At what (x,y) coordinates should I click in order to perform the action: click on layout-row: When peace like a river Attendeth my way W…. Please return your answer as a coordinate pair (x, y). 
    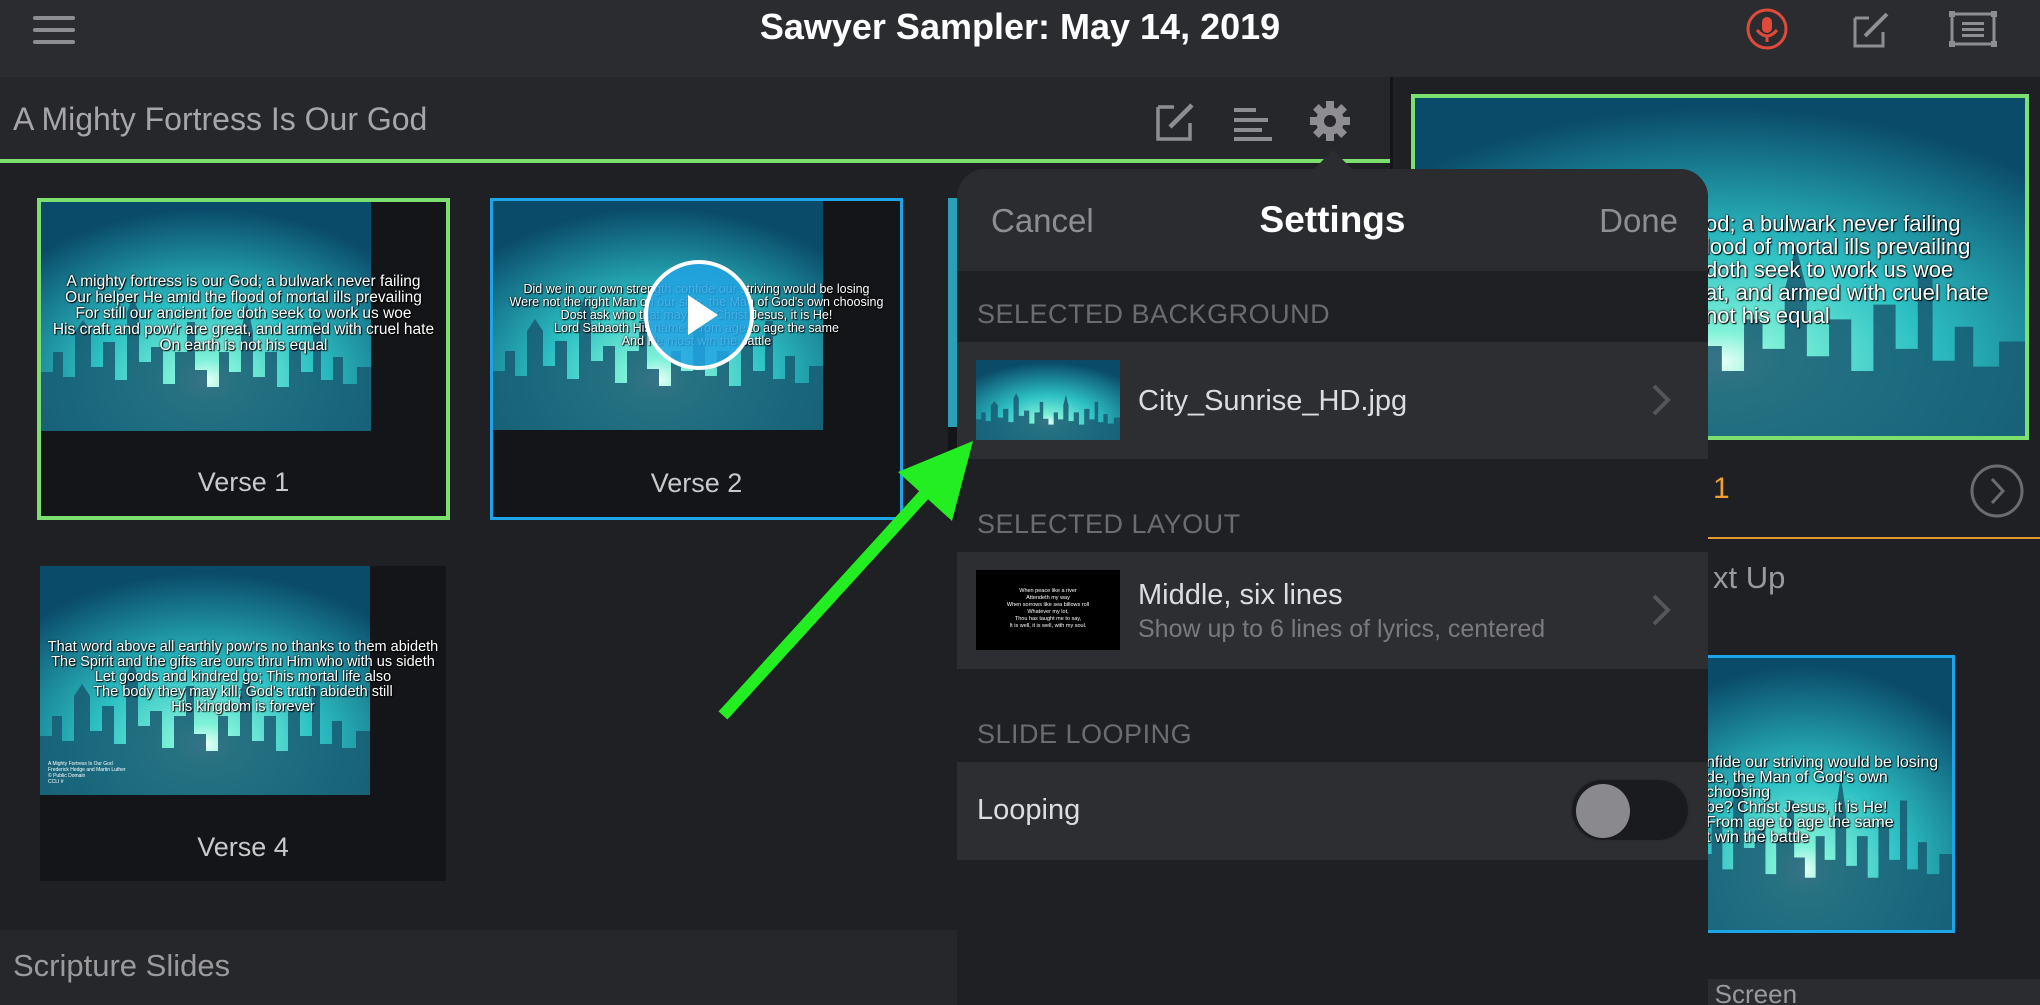
    Looking at the image, I should click on (1332, 610).